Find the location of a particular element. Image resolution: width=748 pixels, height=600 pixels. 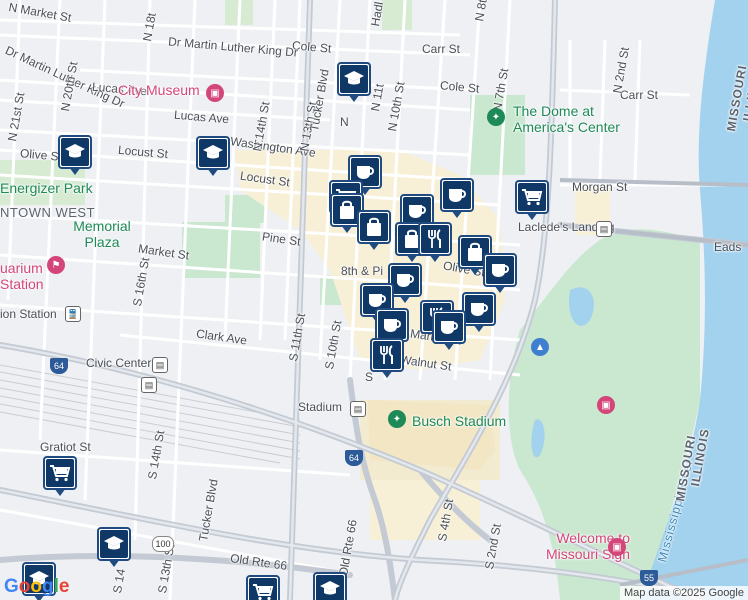

attraction-icon: ⚑ is located at coordinates (56, 265).